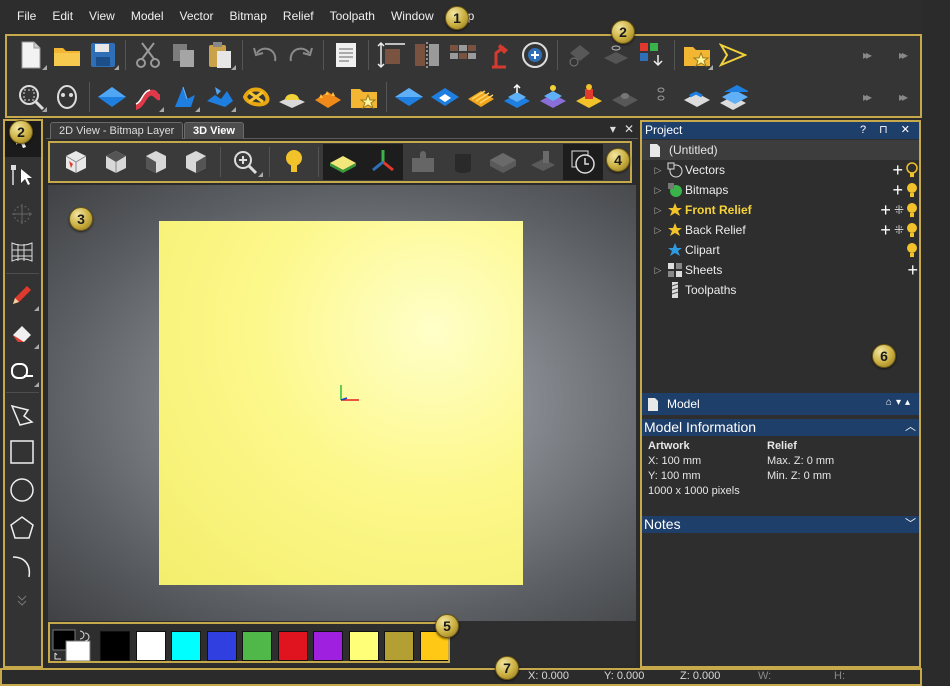  I want to click on smooth-relief-button, so click(292, 97).